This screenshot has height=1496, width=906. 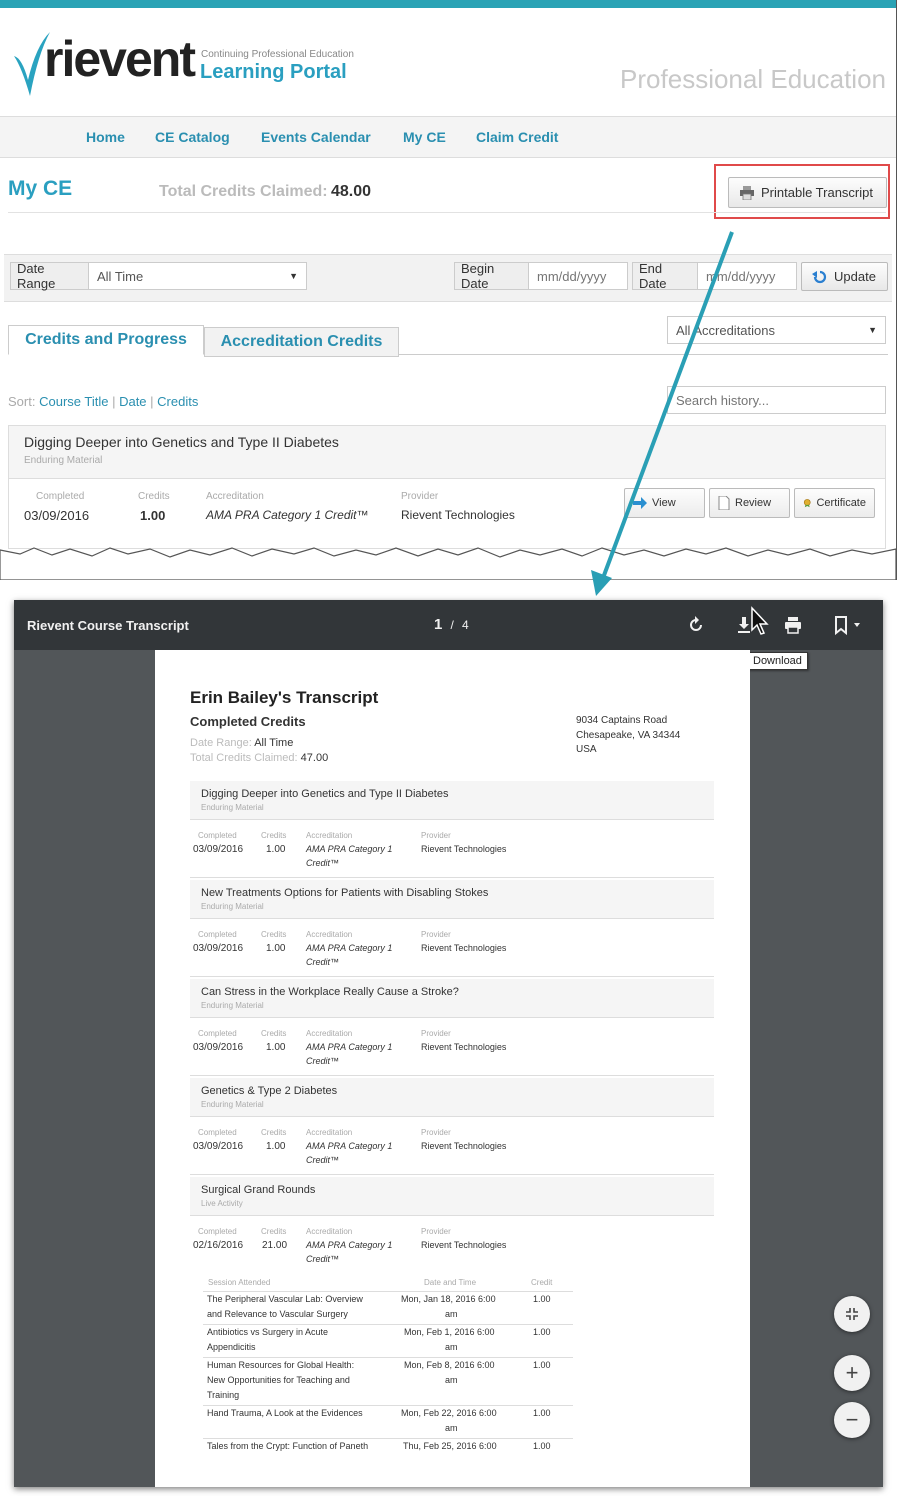 I want to click on page-indicator: 1 / 4, so click(x=451, y=624).